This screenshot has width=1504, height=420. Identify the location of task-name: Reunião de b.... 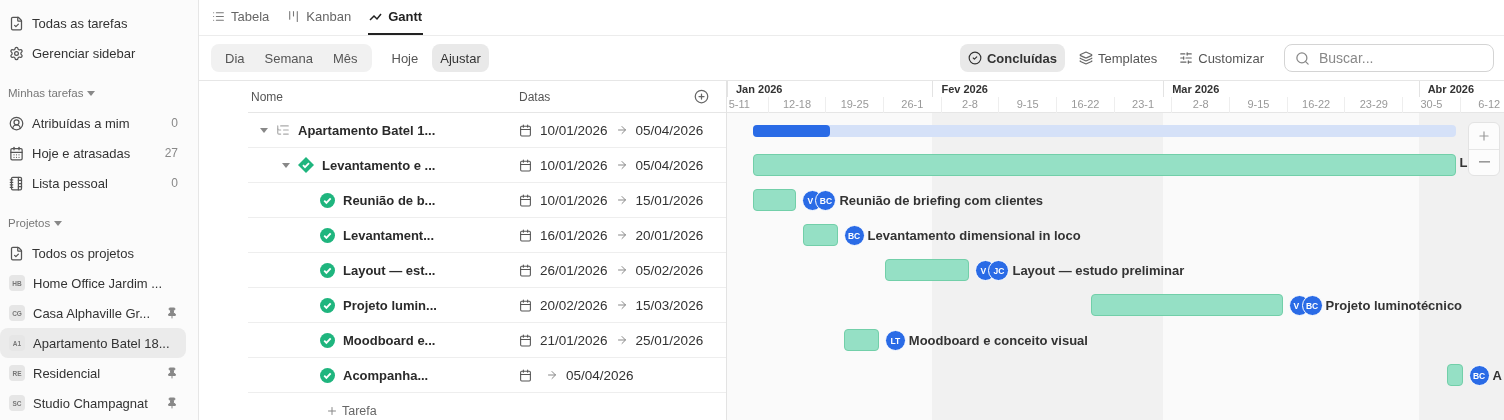
(389, 200).